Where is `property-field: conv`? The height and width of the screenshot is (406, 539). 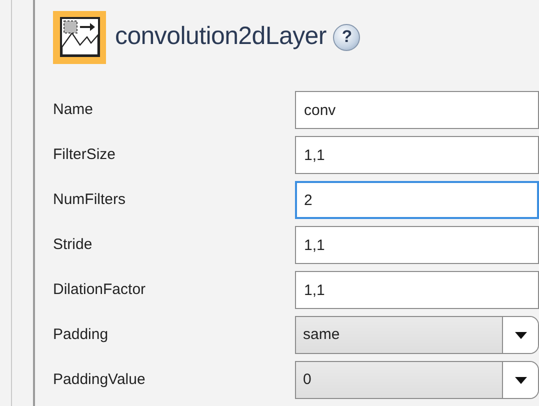 property-field: conv is located at coordinates (417, 110).